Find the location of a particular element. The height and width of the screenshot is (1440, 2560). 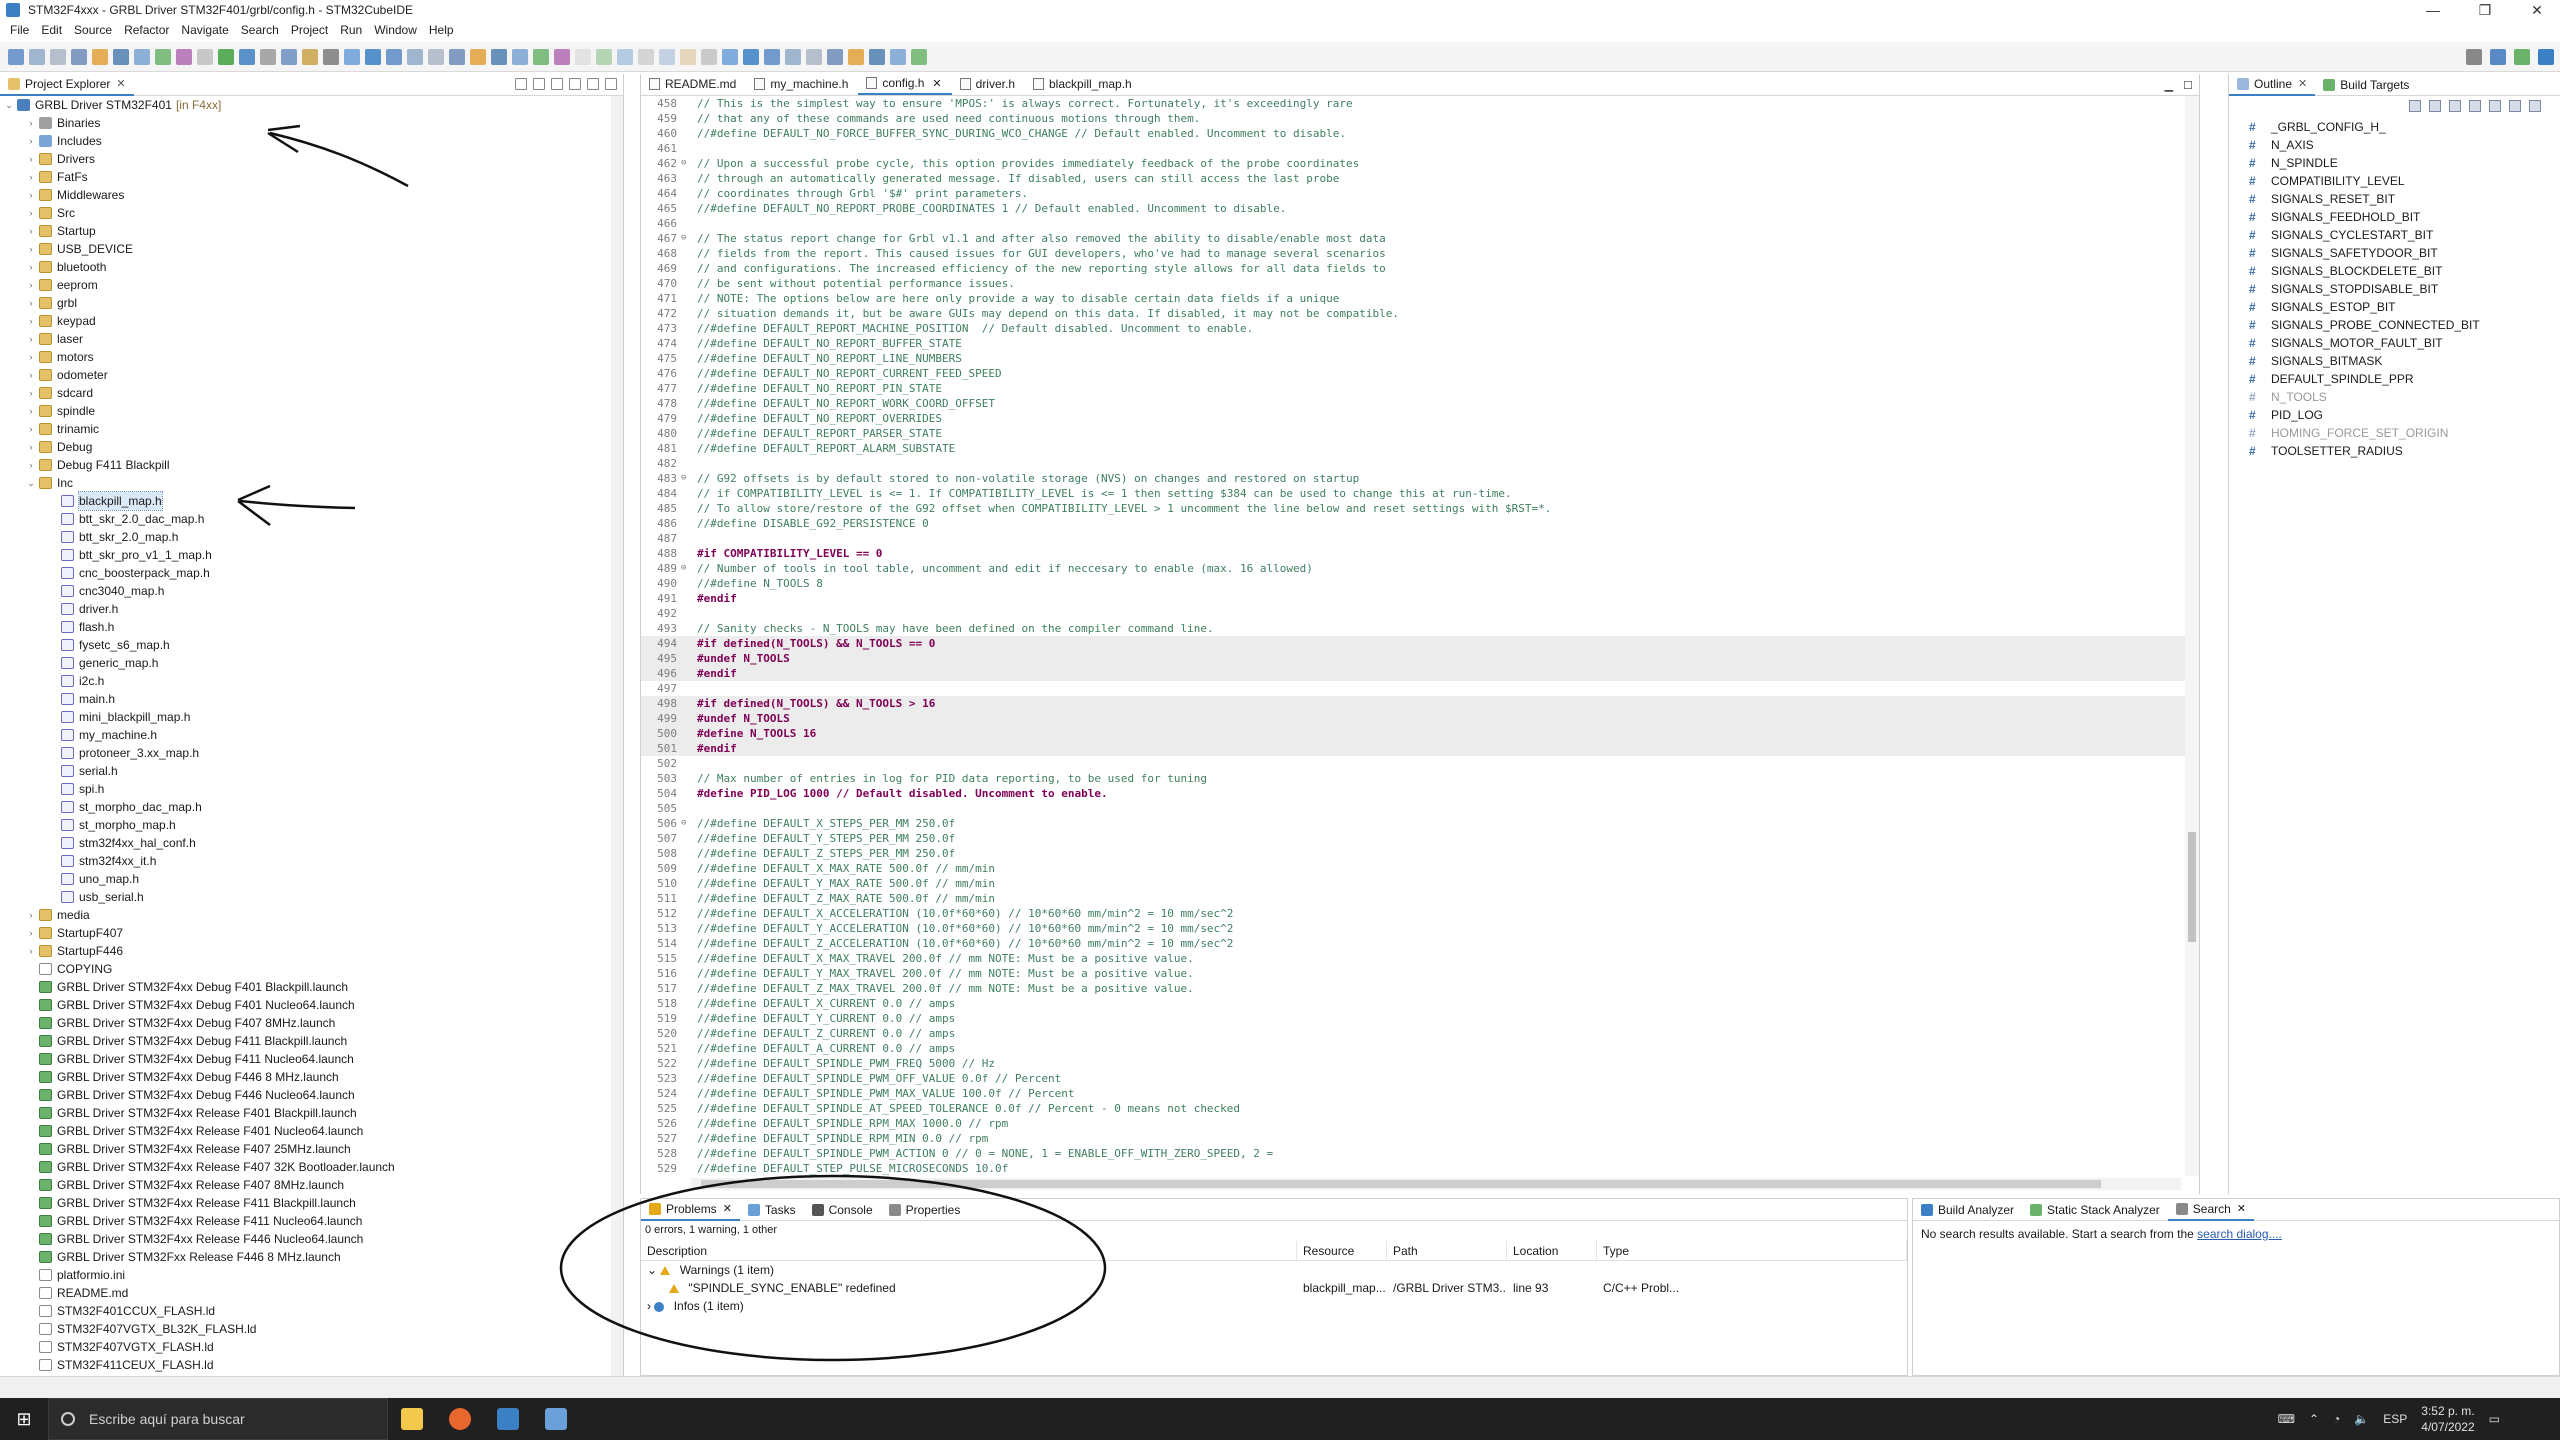

network-icon: ◔ is located at coordinates (2336, 1419).